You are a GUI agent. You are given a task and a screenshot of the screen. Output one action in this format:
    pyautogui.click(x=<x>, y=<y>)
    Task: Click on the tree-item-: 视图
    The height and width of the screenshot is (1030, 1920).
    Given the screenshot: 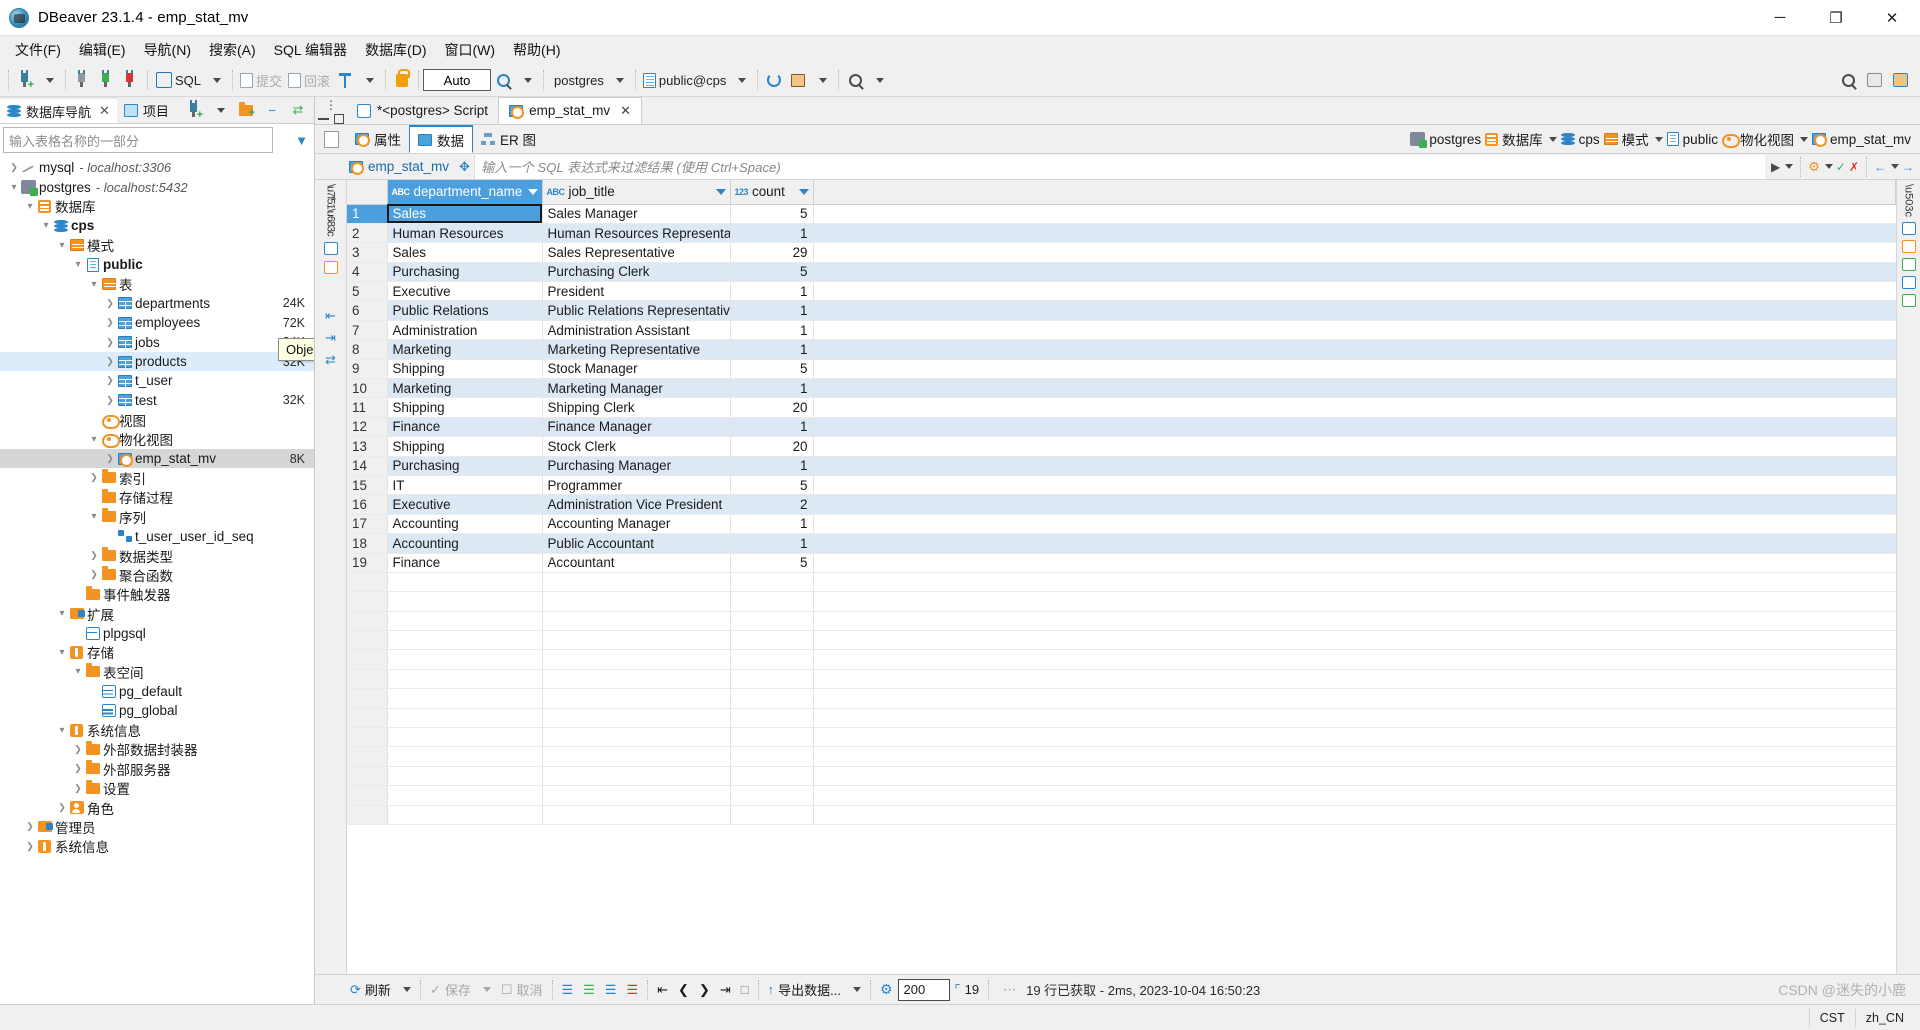 What is the action you would take?
    pyautogui.click(x=157, y=419)
    